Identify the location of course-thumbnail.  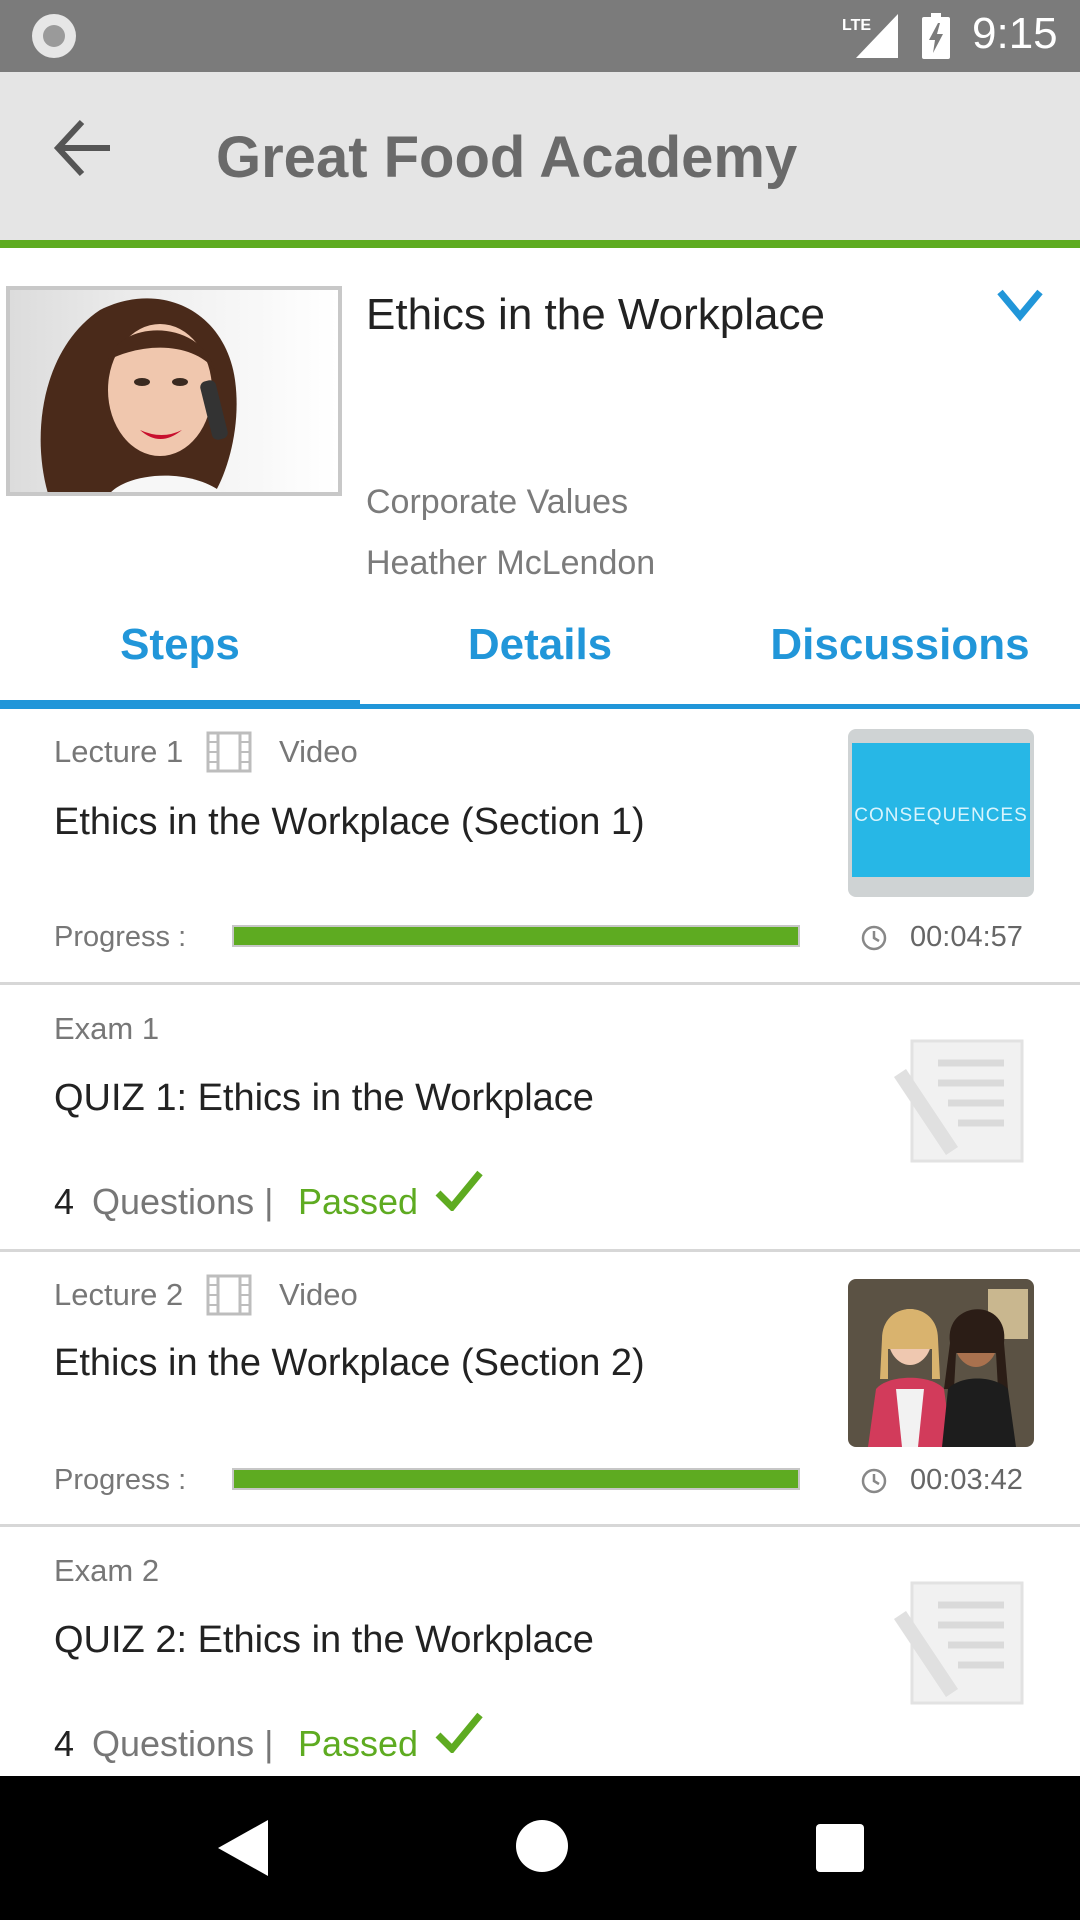
(174, 391).